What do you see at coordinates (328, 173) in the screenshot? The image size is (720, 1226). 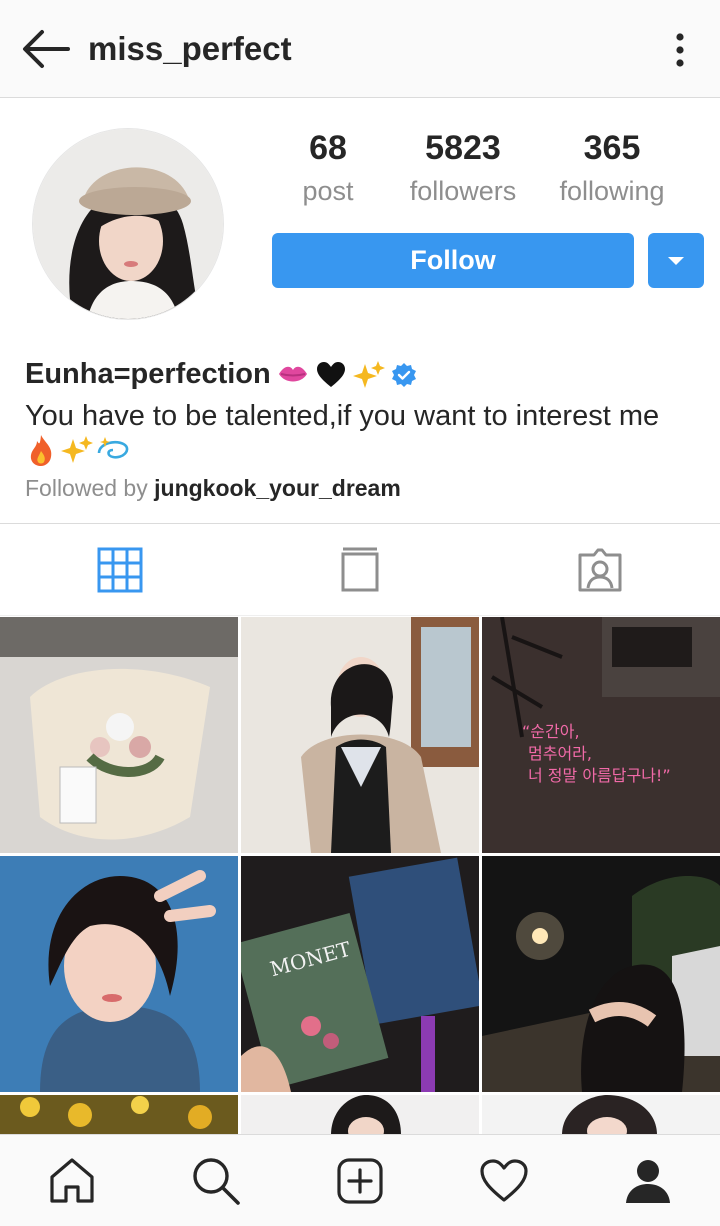 I see `posts-stat: 68 post` at bounding box center [328, 173].